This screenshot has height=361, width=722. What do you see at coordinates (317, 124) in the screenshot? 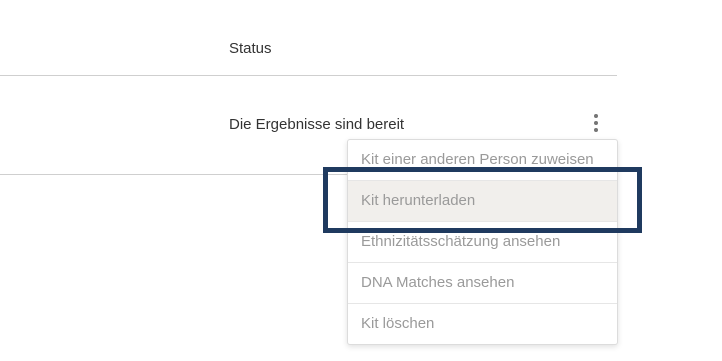
I see `row-status-text: Die Ergebnisse sind bereit` at bounding box center [317, 124].